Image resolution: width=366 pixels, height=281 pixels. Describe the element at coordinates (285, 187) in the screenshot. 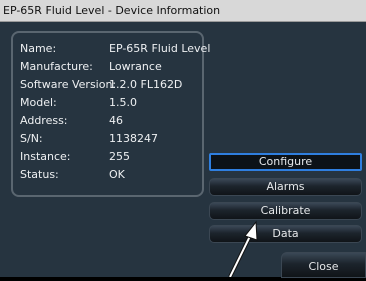

I see `alarms-button: Alarms` at that location.